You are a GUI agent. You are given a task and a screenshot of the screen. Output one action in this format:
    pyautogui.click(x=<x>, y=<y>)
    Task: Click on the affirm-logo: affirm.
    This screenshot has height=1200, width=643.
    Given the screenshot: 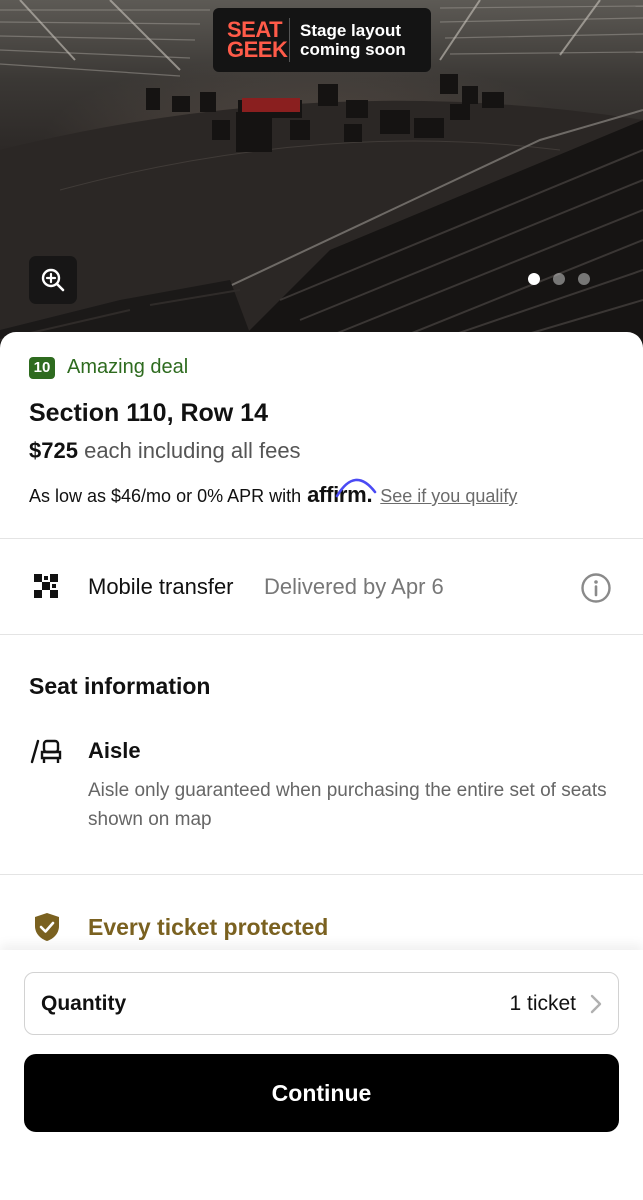 What is the action you would take?
    pyautogui.click(x=342, y=493)
    